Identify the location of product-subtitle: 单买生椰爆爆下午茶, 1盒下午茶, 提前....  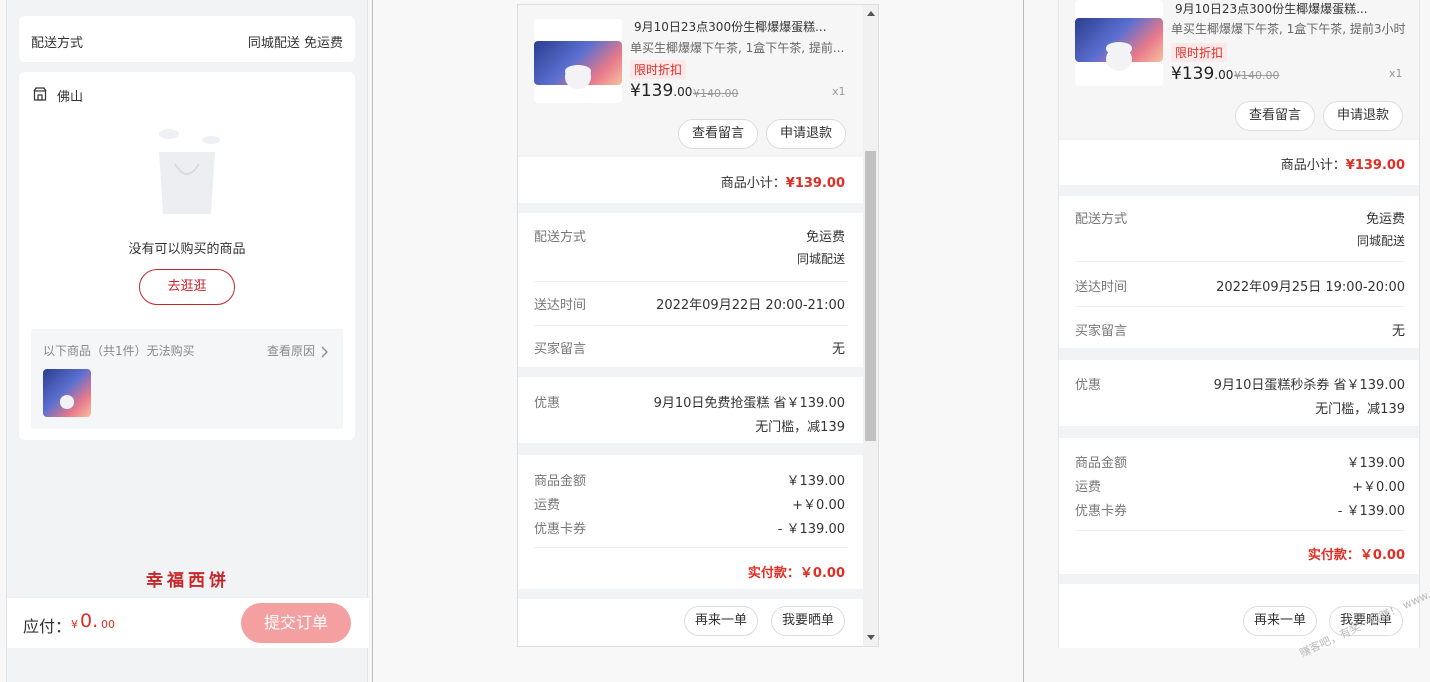
(737, 48).